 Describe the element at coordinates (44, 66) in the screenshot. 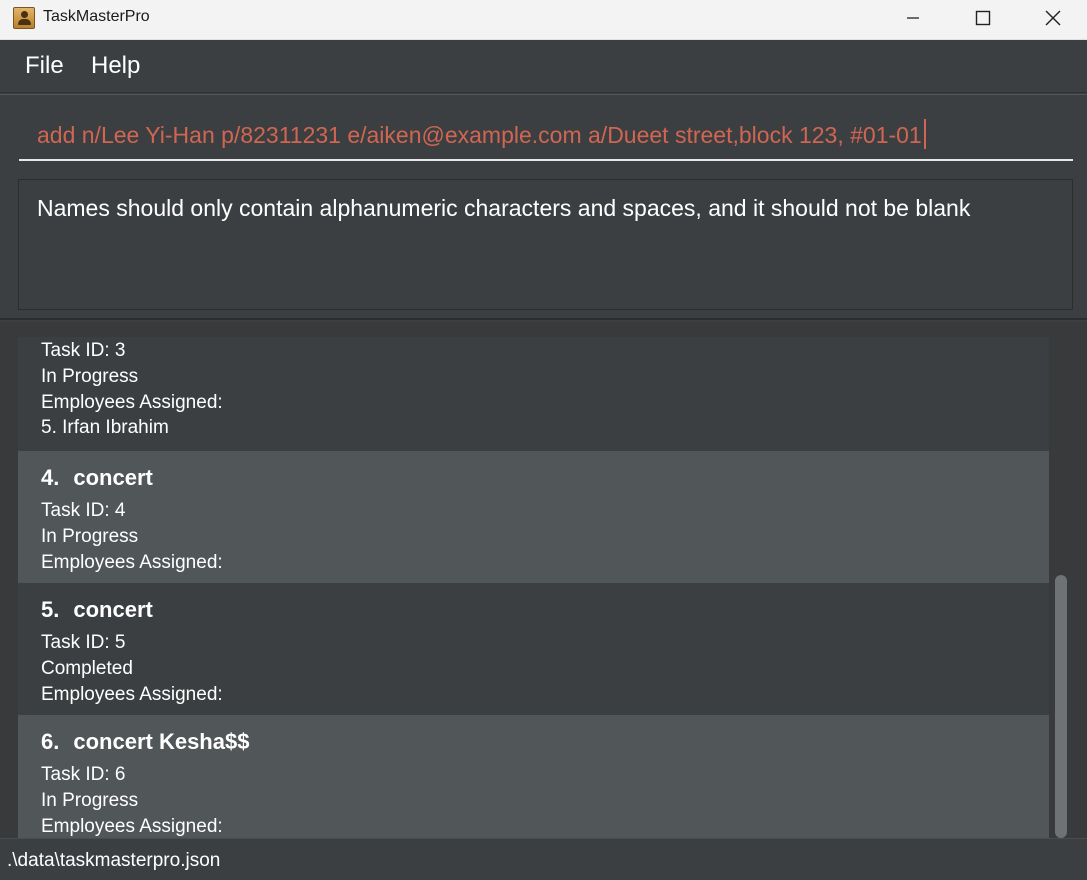

I see `menu-file: File` at that location.